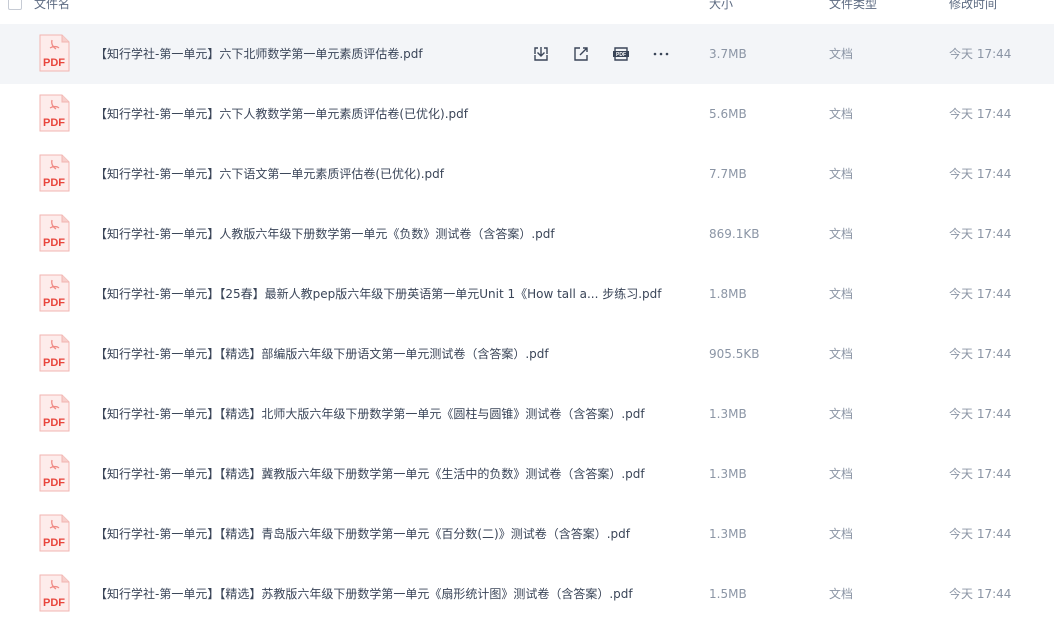 The image size is (1054, 624). Describe the element at coordinates (541, 54) in the screenshot. I see `download-icon` at that location.